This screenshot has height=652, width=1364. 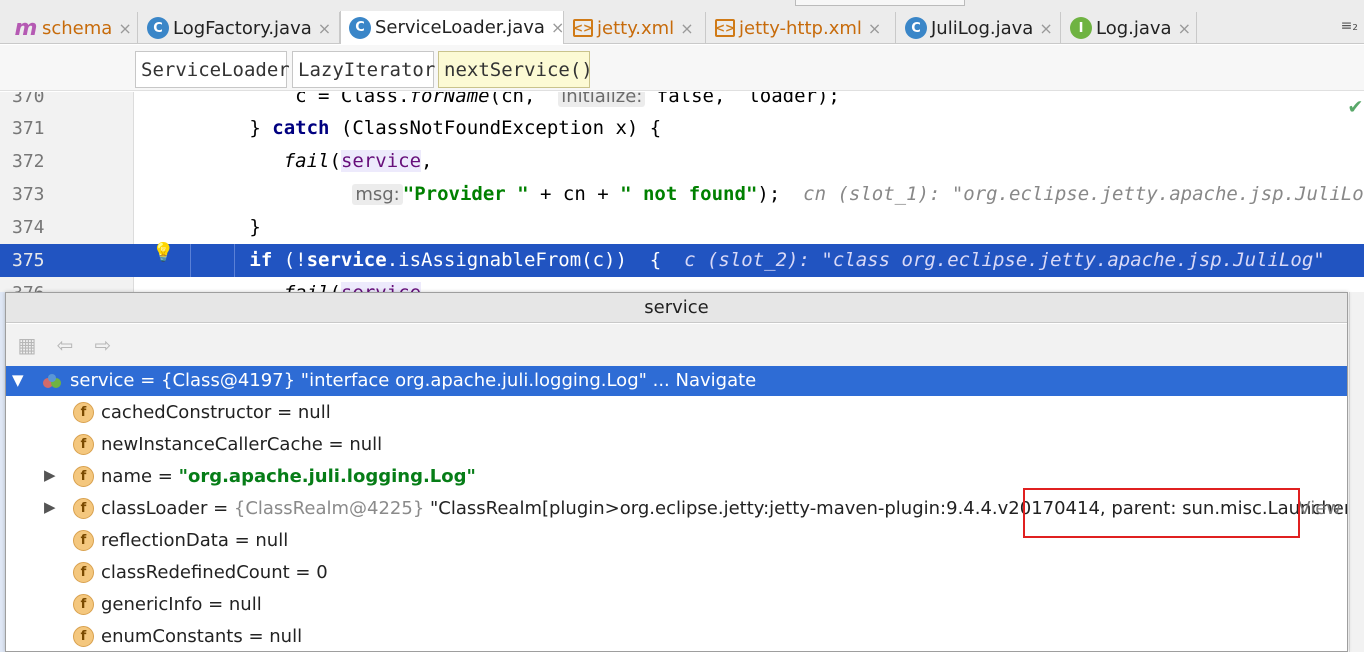 What do you see at coordinates (460, 27) in the screenshot?
I see `tab-label: ServiceLoader.java` at bounding box center [460, 27].